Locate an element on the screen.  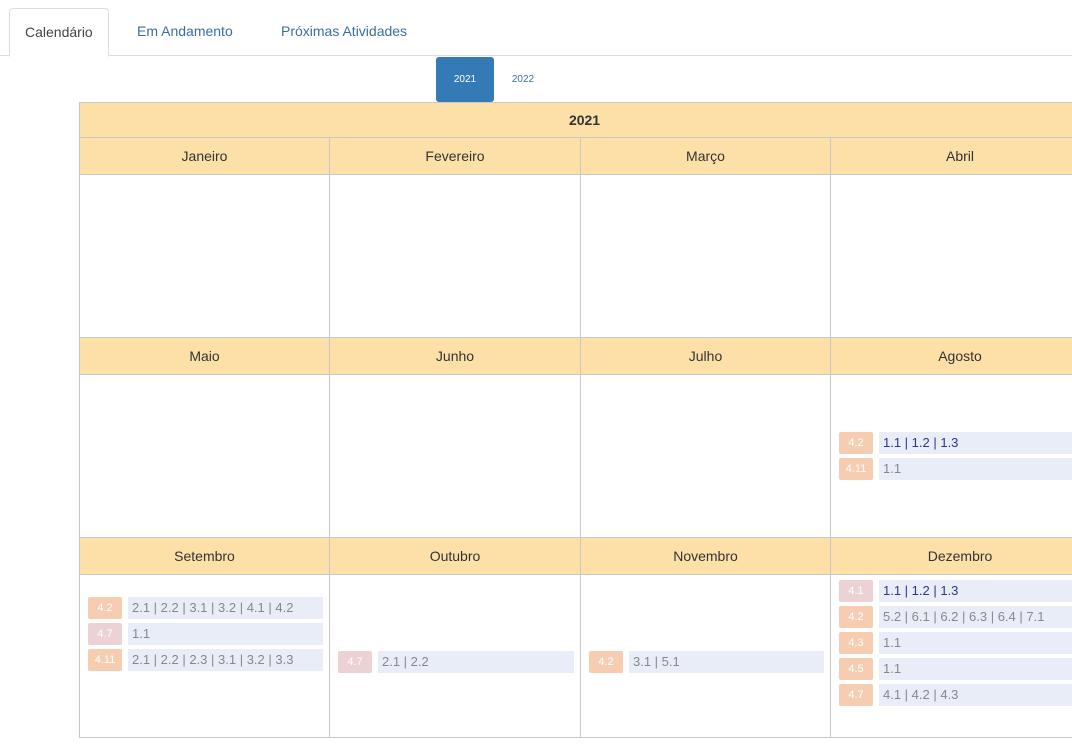
activity-row: 4.2 1.1 | 1.2 | 1.3 is located at coordinates (955, 443).